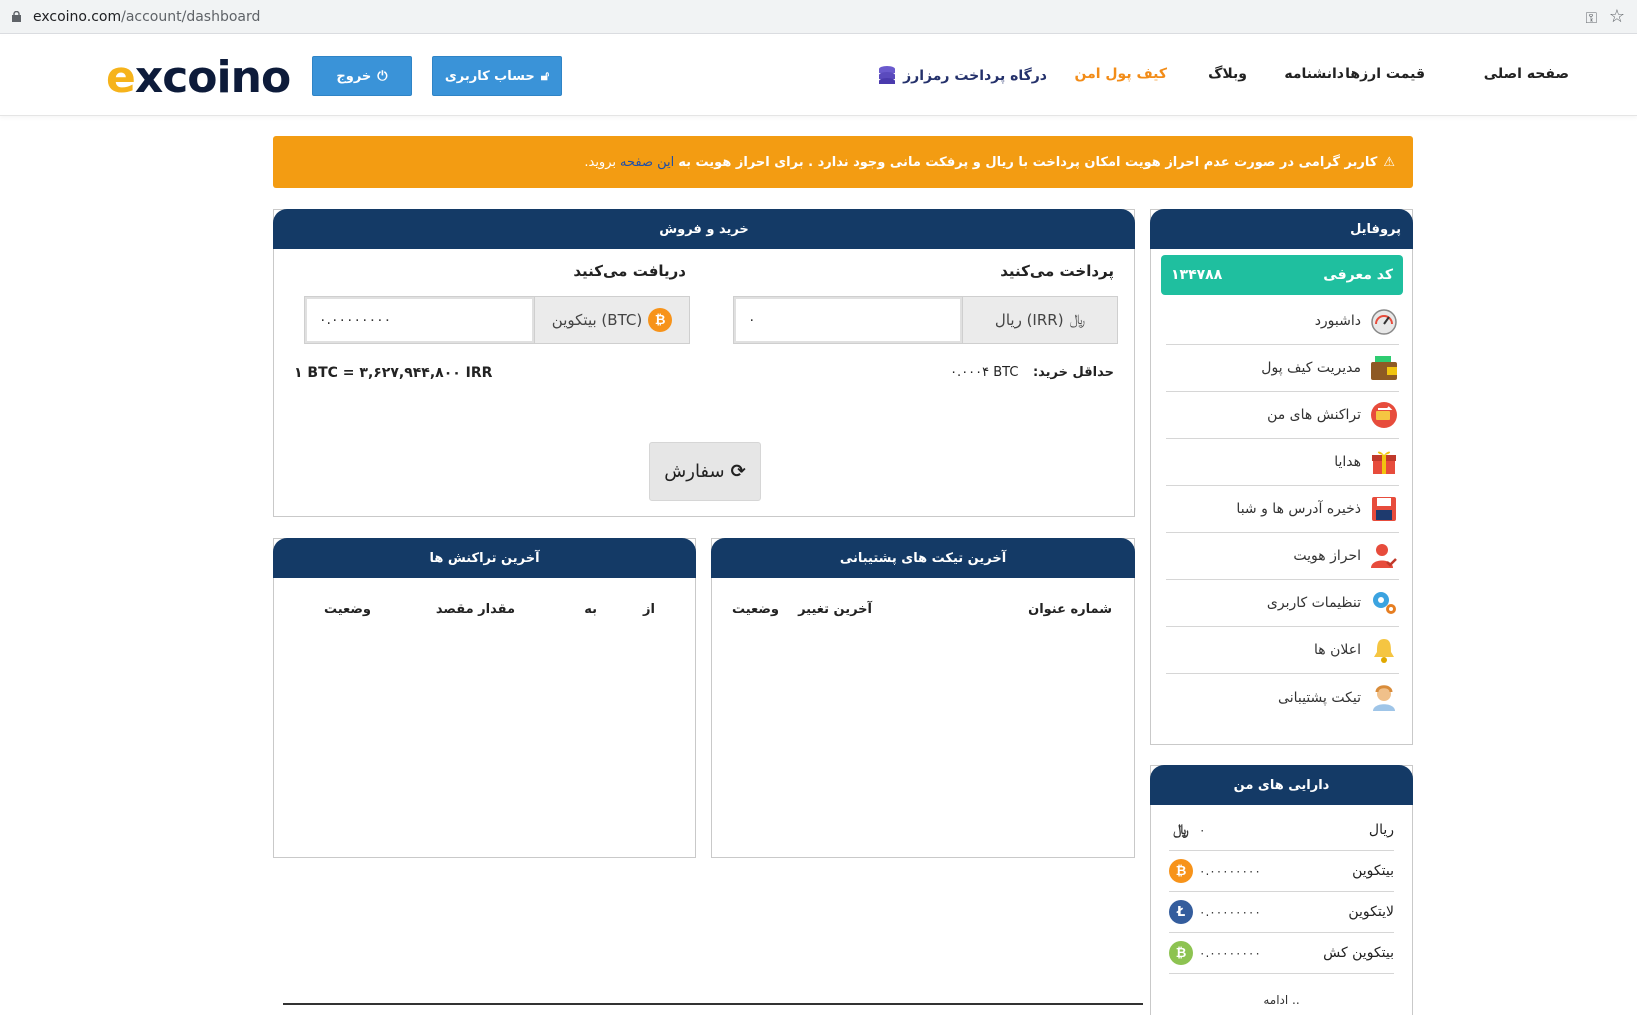  What do you see at coordinates (1282, 321) in the screenshot?
I see `sidebar-item-dashboard: داشبورد` at bounding box center [1282, 321].